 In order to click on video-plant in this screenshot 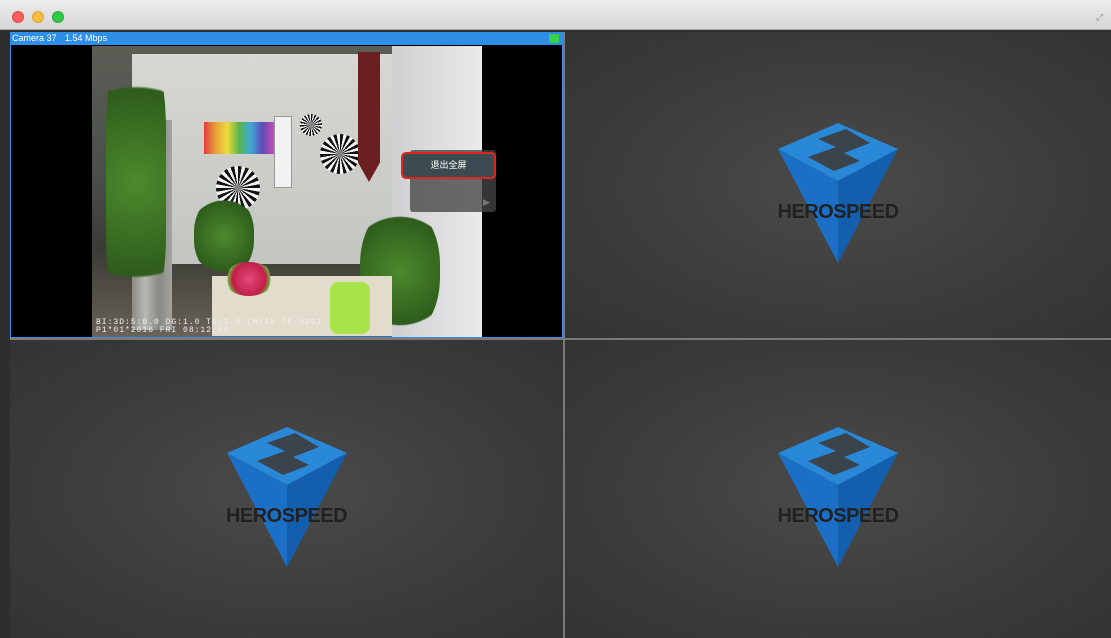, I will do `click(136, 182)`.